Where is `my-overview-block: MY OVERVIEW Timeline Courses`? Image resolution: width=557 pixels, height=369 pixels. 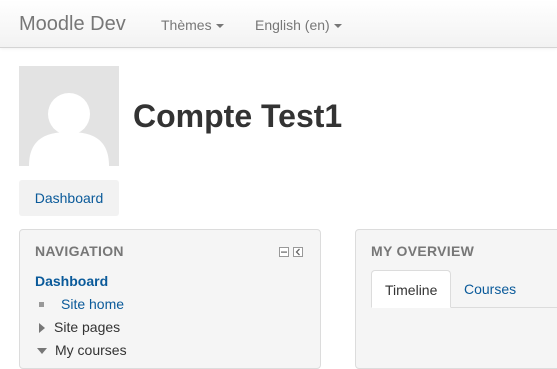
my-overview-block: MY OVERVIEW Timeline Courses is located at coordinates (456, 299).